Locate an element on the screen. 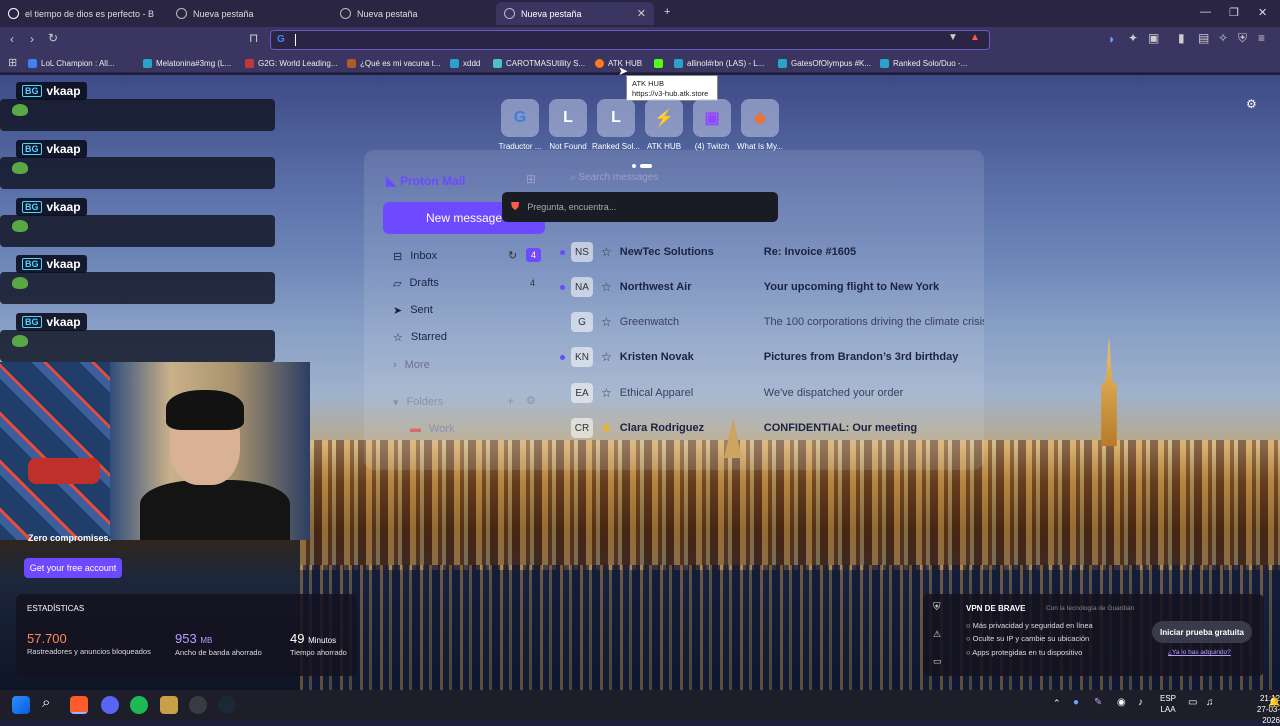 The height and width of the screenshot is (726, 1280). menu-icon: ≡ is located at coordinates (1261, 38).